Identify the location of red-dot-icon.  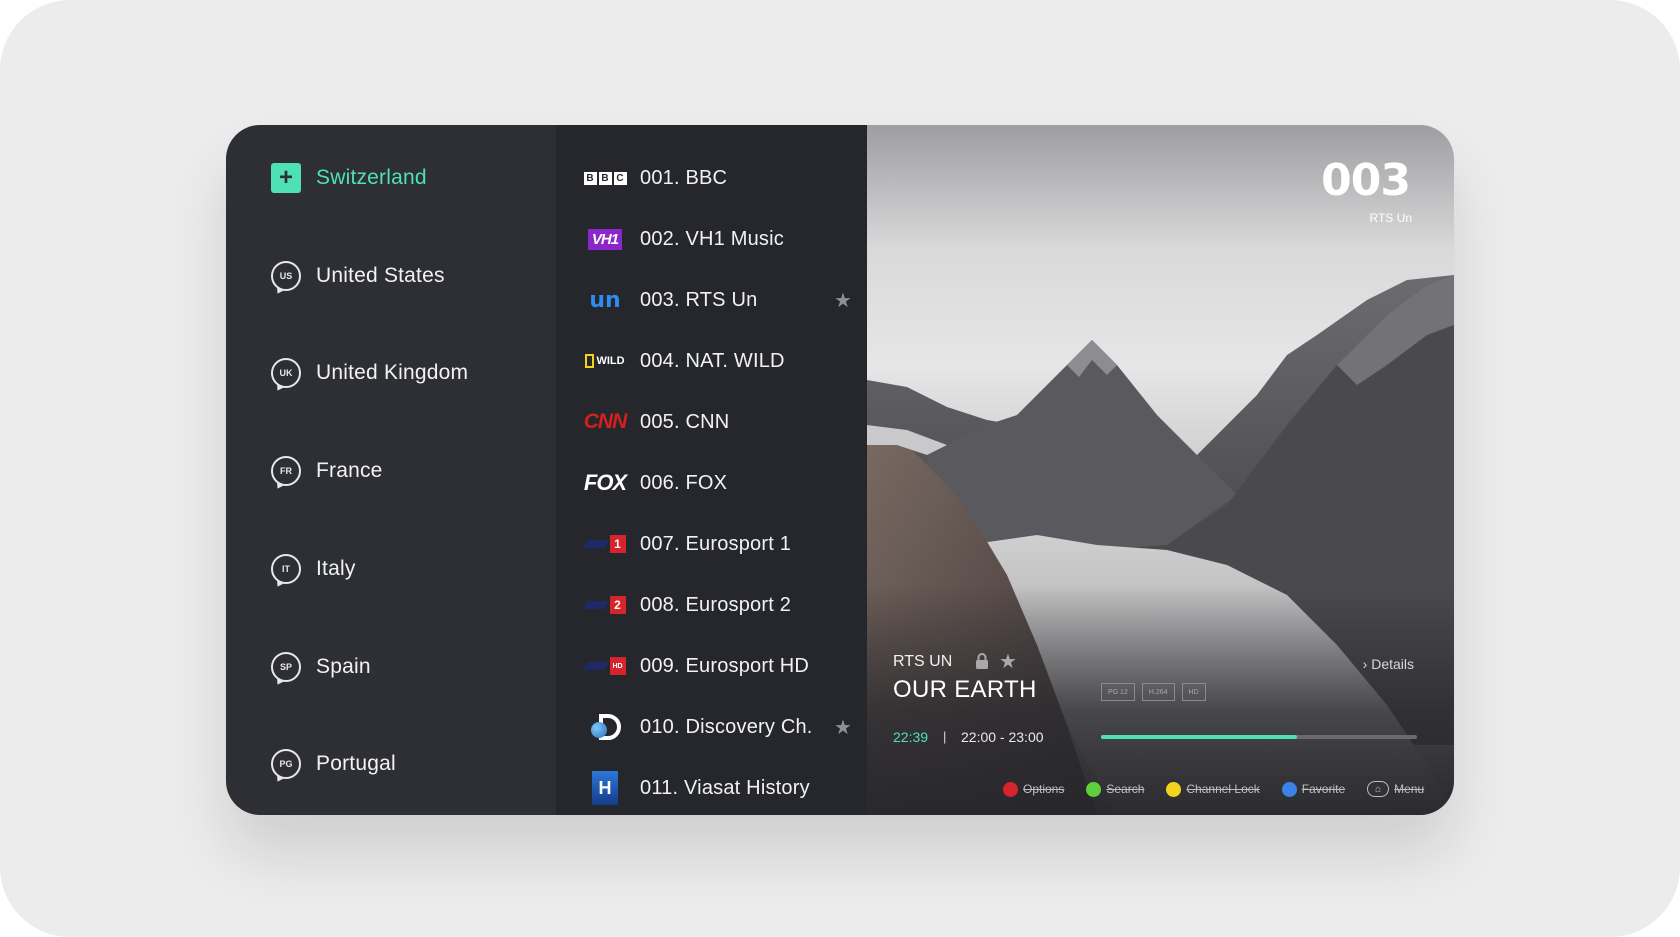
(1010, 789).